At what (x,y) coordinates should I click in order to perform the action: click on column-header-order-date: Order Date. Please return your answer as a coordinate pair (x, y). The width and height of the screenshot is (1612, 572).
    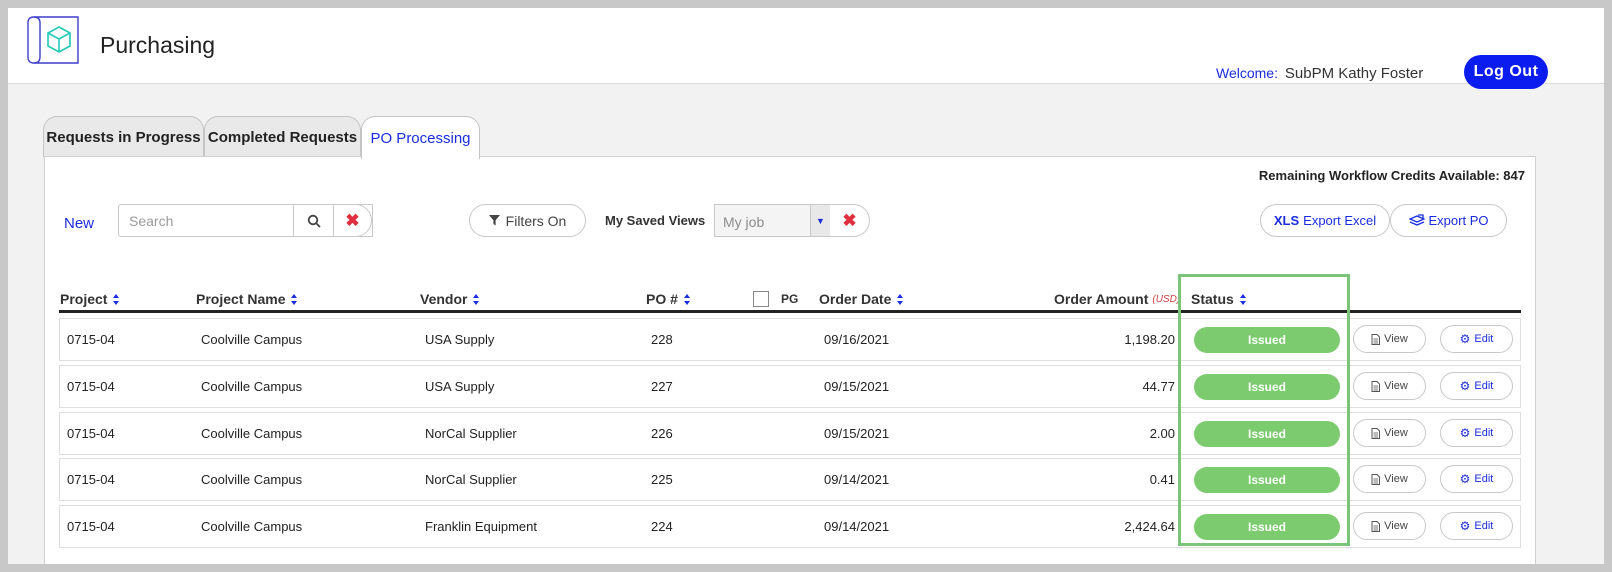
    Looking at the image, I should click on (861, 299).